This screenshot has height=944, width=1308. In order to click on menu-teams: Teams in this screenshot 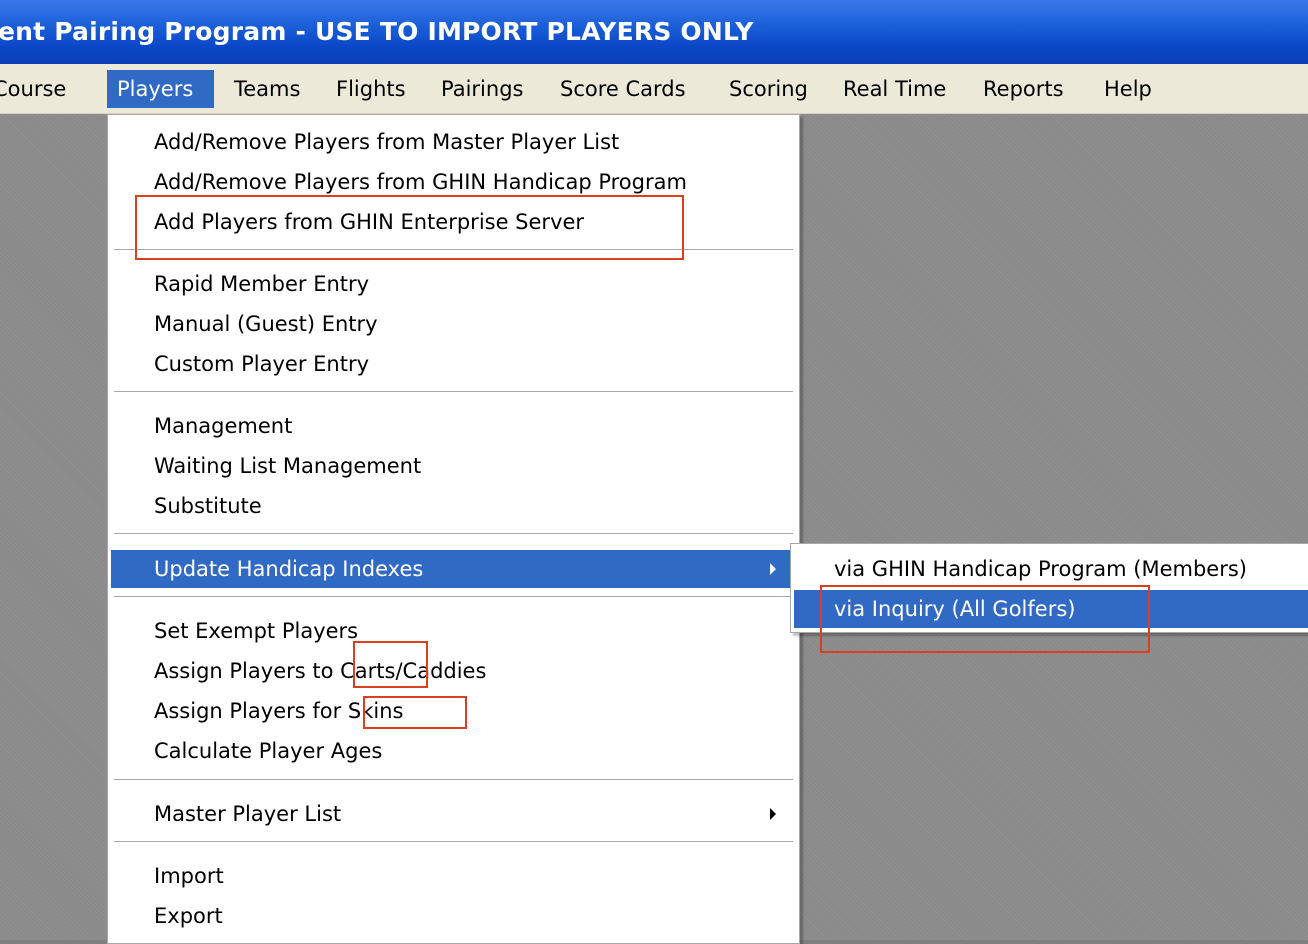, I will do `click(267, 89)`.